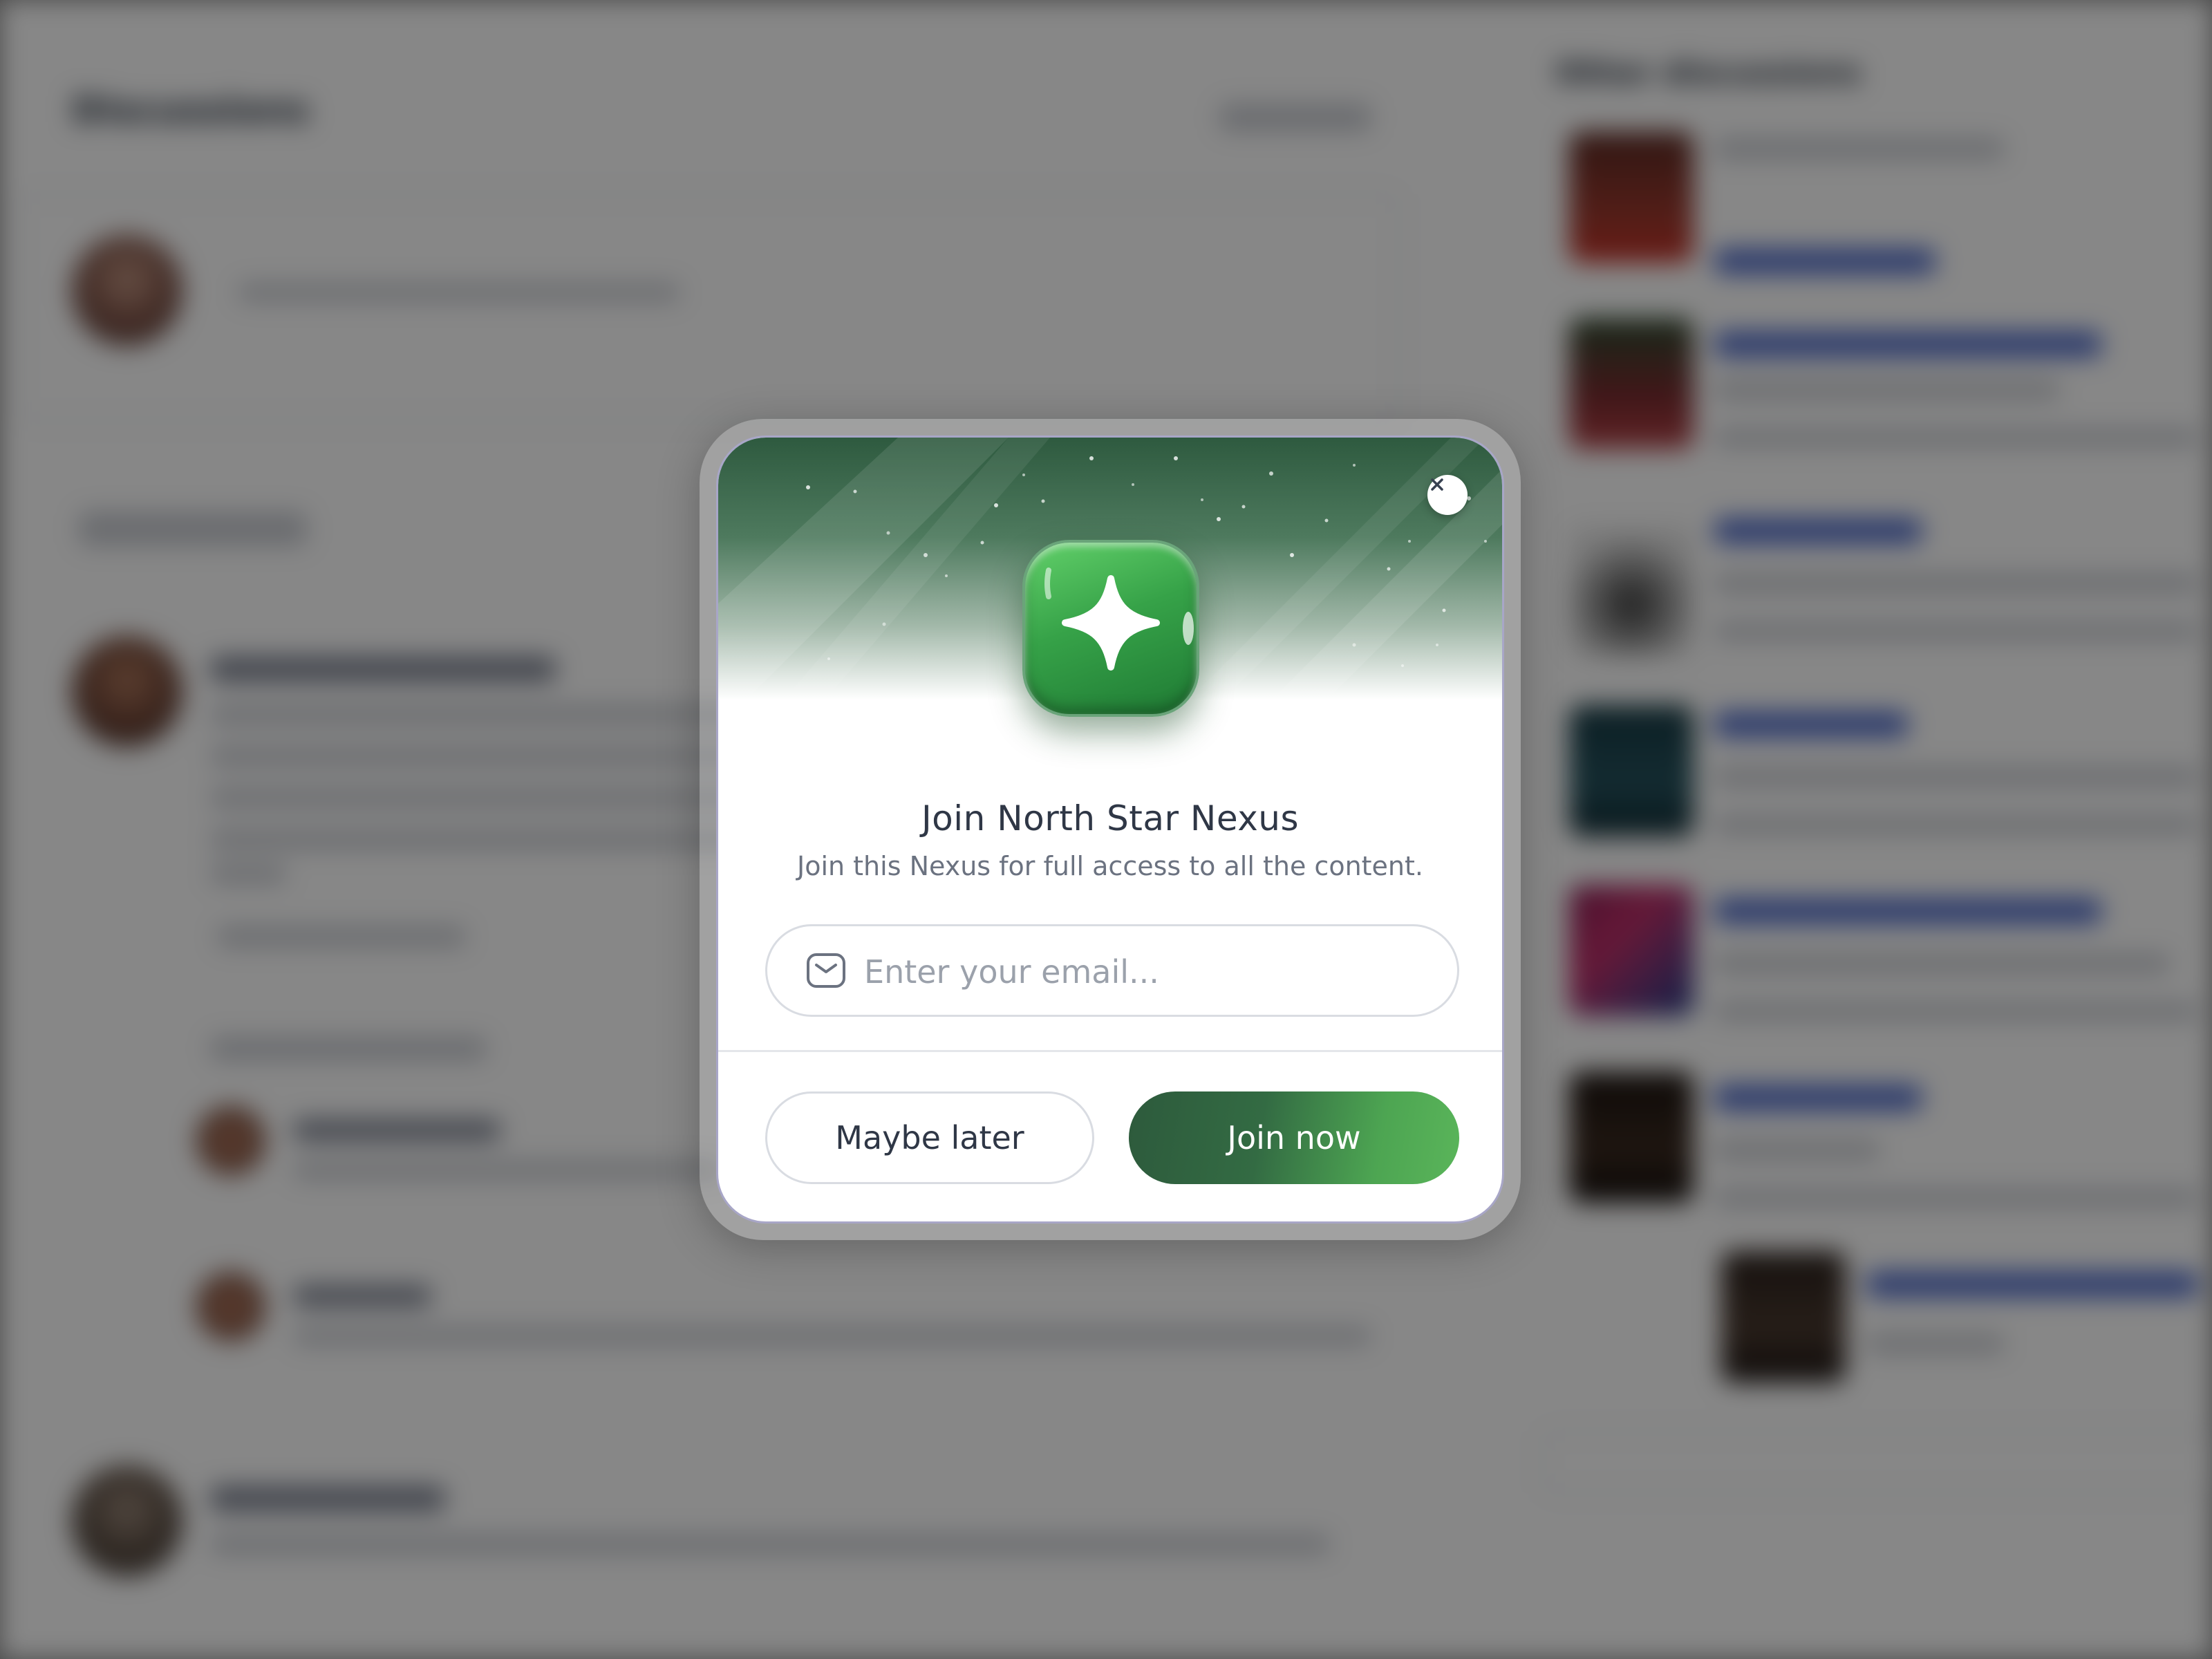 This screenshot has height=1659, width=2212. I want to click on sparkle-star-icon, so click(1119, 619).